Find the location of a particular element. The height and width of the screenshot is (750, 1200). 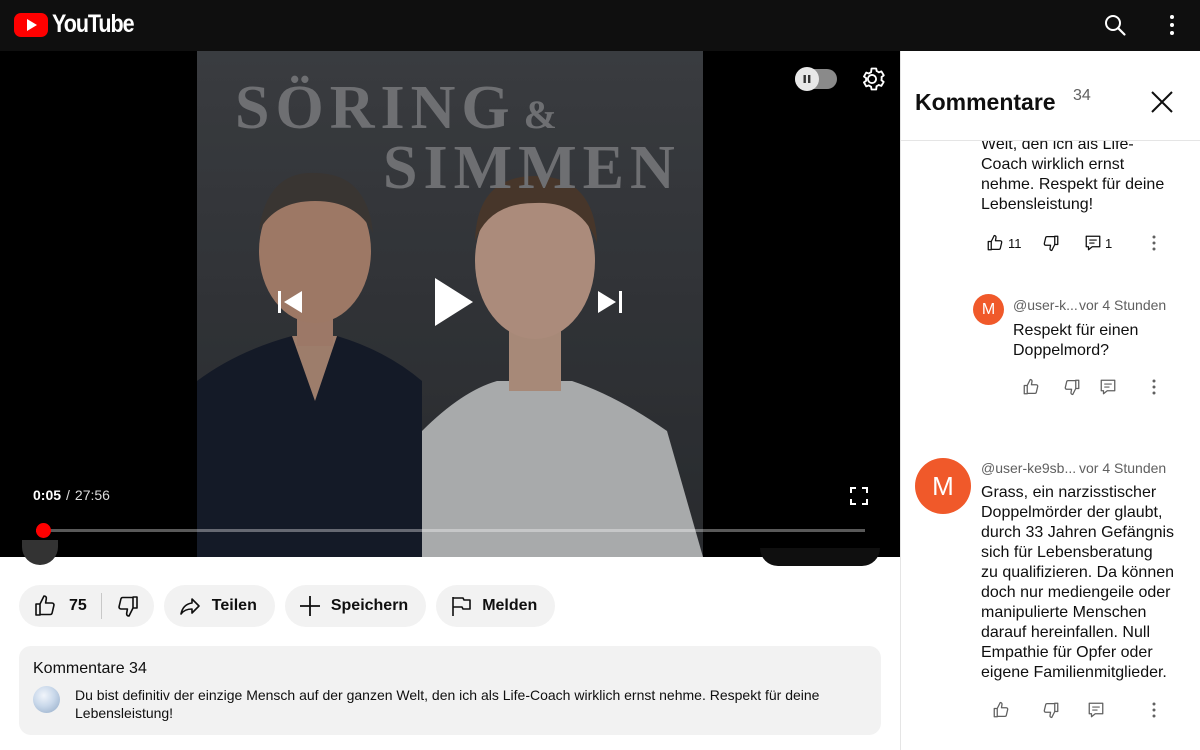

comments-panel-header: Kommentare 34 is located at coordinates (1050, 96).